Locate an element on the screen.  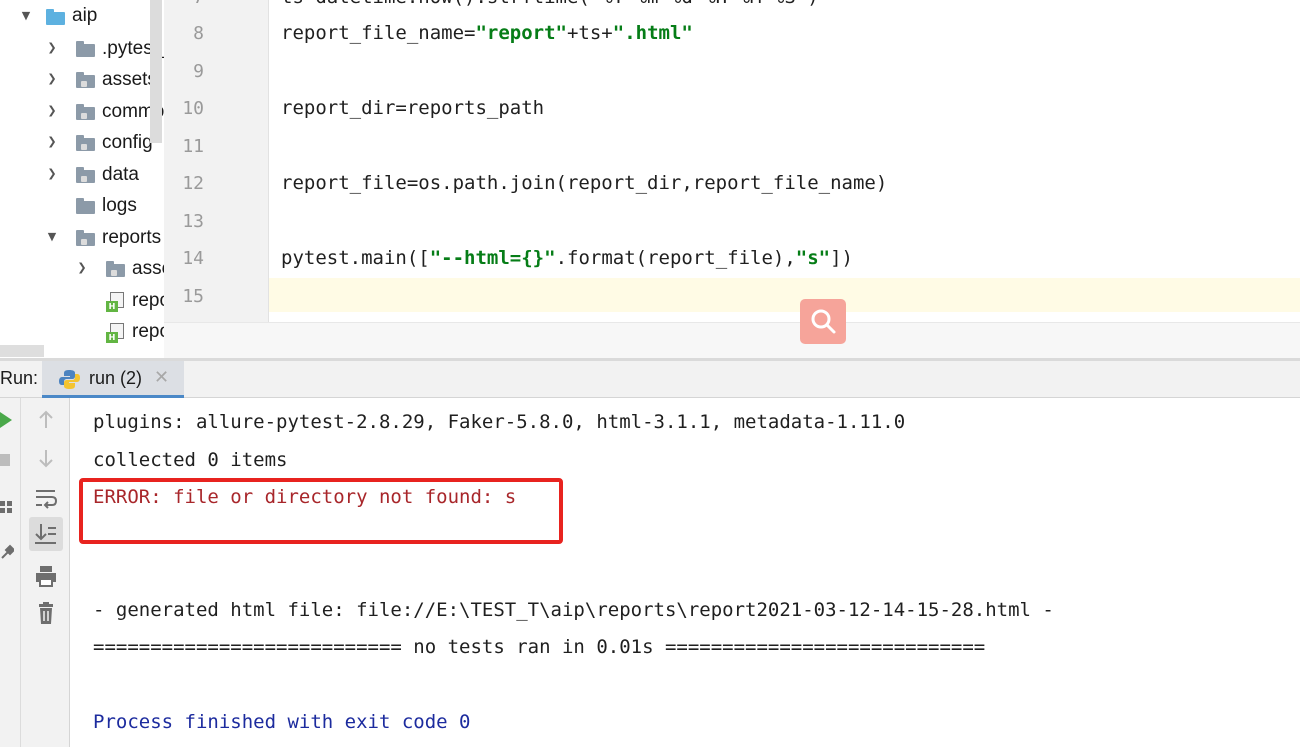
search-icon is located at coordinates (823, 321).